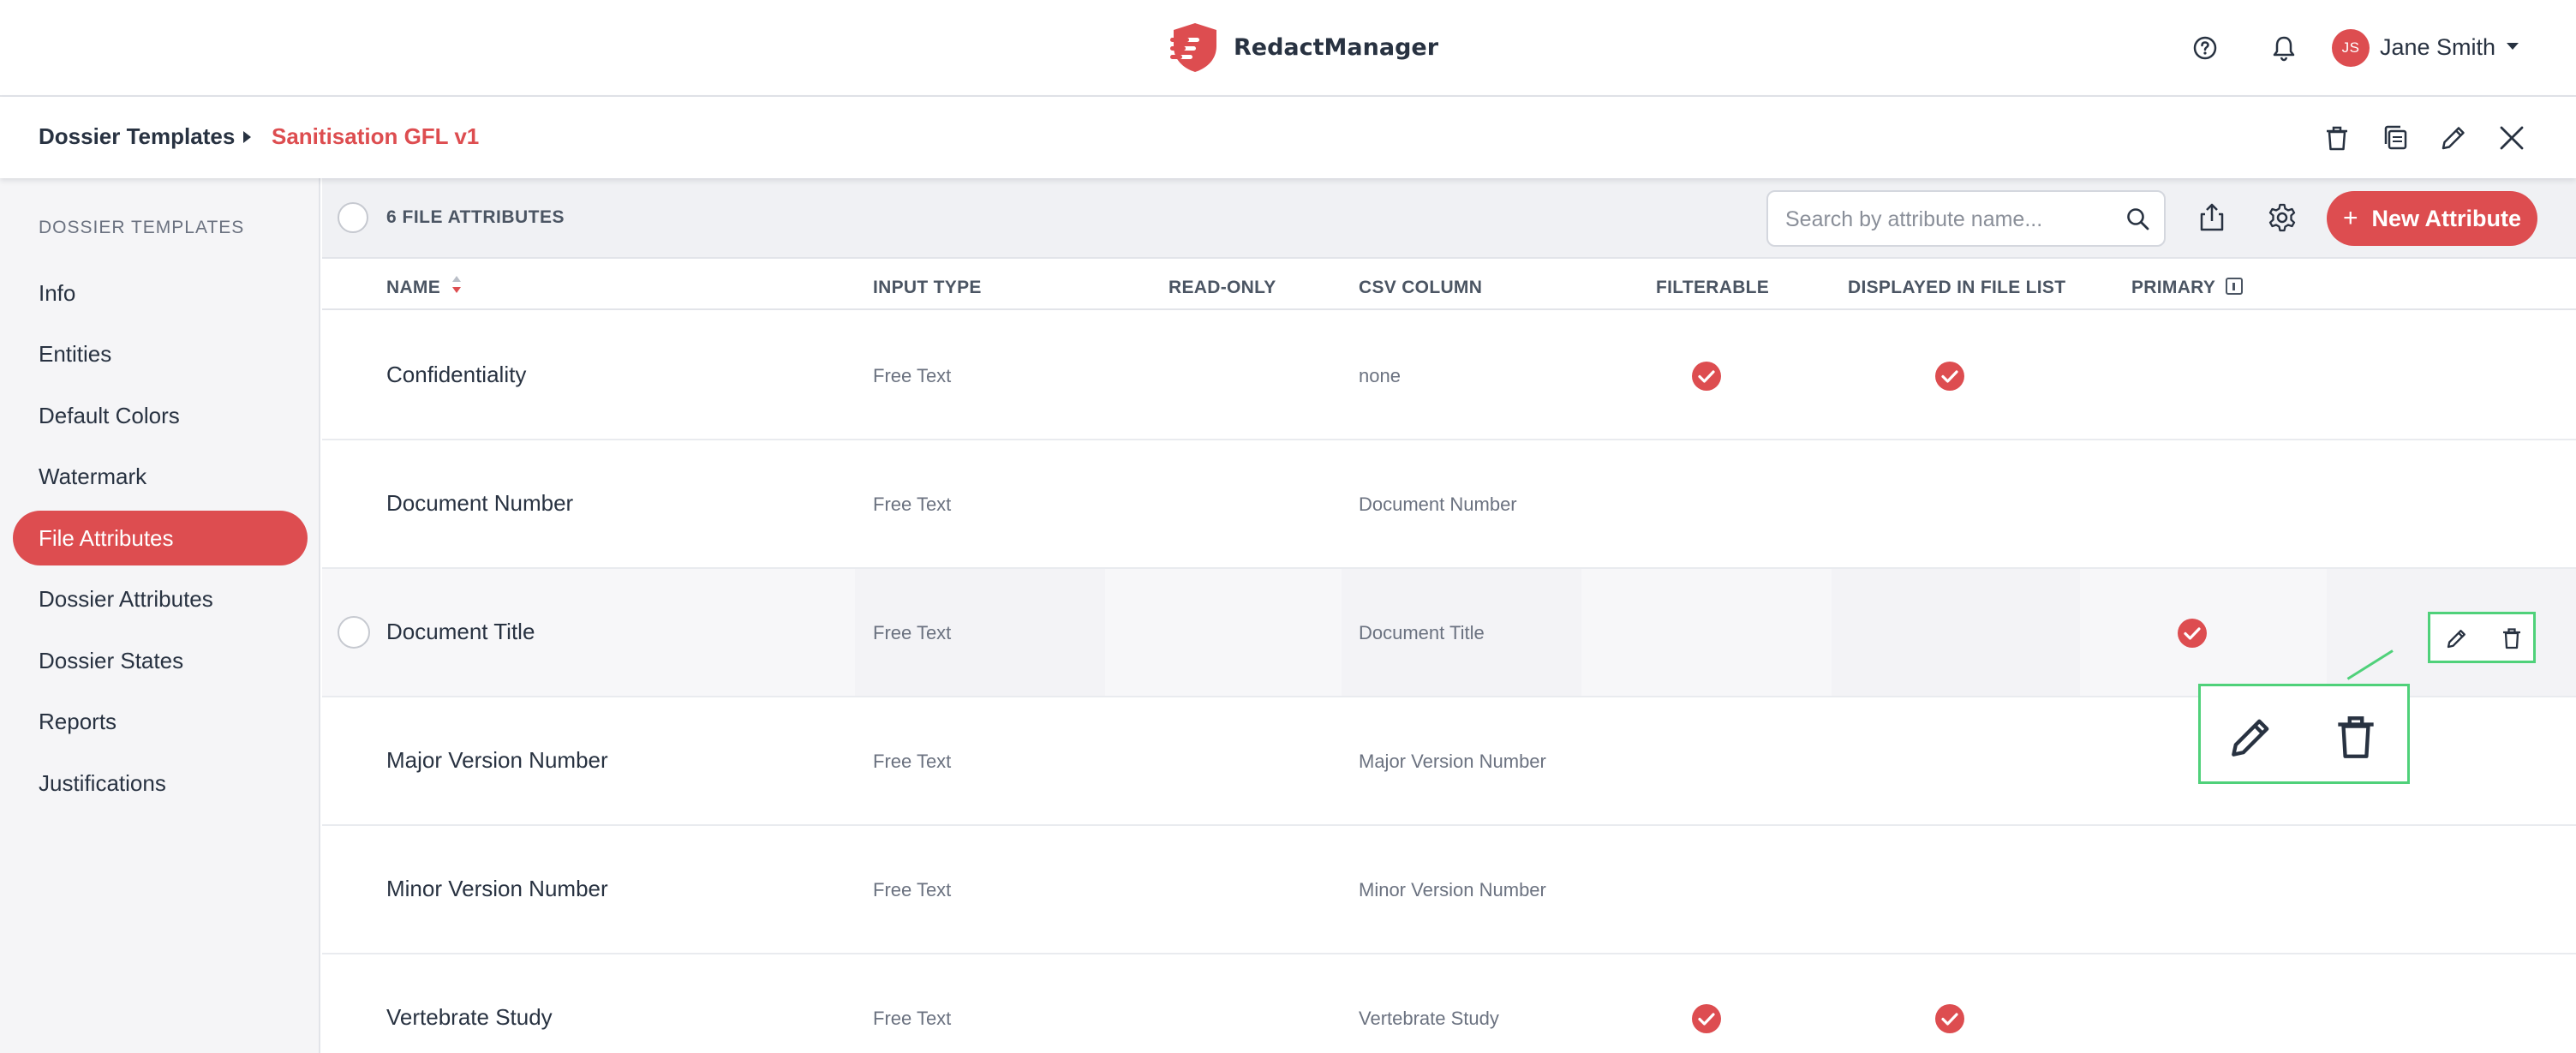  What do you see at coordinates (413, 288) in the screenshot?
I see `column-header-name: NAME` at bounding box center [413, 288].